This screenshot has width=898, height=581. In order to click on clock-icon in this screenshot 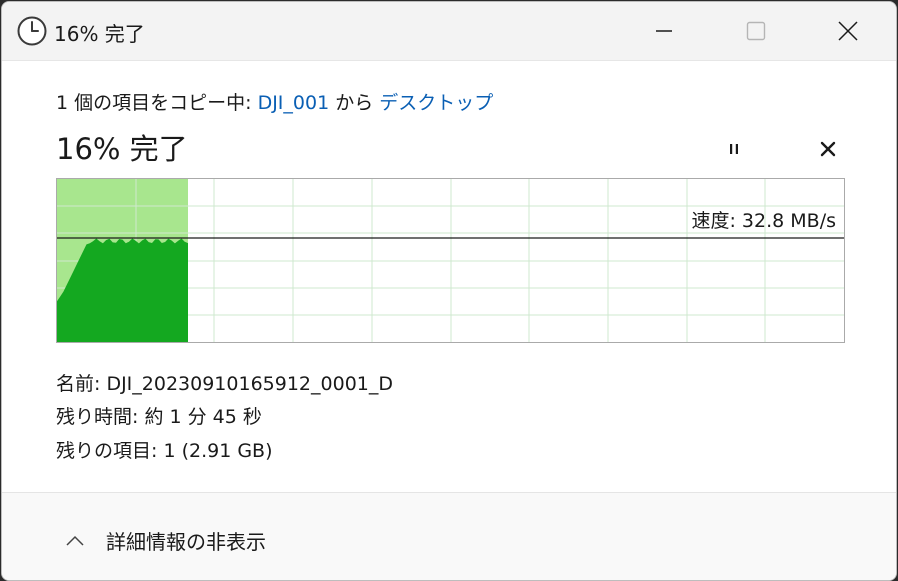, I will do `click(32, 31)`.